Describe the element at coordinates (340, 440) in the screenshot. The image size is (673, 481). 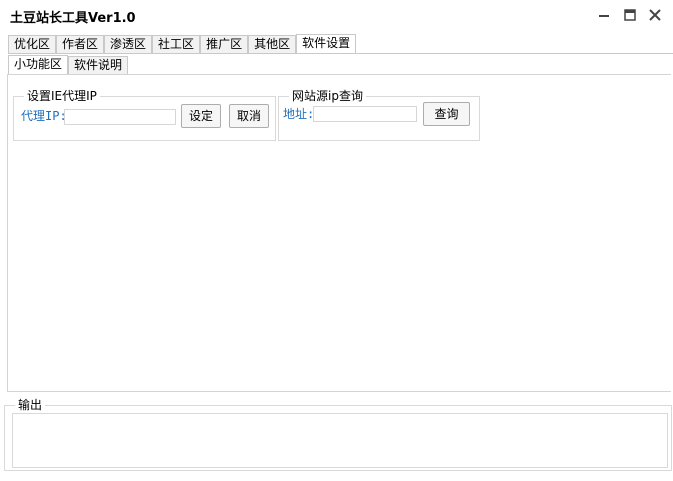
I see `output-textarea` at that location.